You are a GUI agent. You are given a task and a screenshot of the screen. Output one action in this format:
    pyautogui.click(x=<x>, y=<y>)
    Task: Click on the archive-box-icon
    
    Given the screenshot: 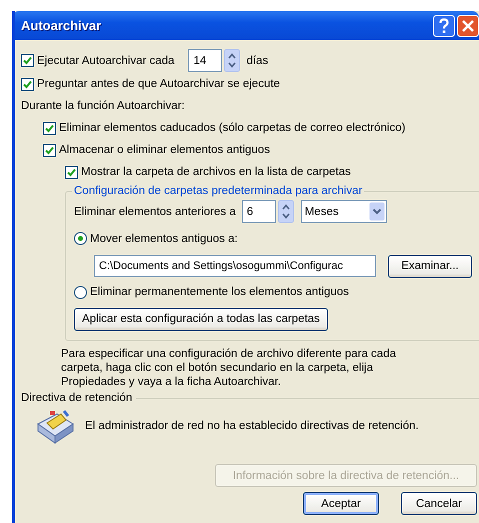 What is the action you would take?
    pyautogui.click(x=55, y=426)
    